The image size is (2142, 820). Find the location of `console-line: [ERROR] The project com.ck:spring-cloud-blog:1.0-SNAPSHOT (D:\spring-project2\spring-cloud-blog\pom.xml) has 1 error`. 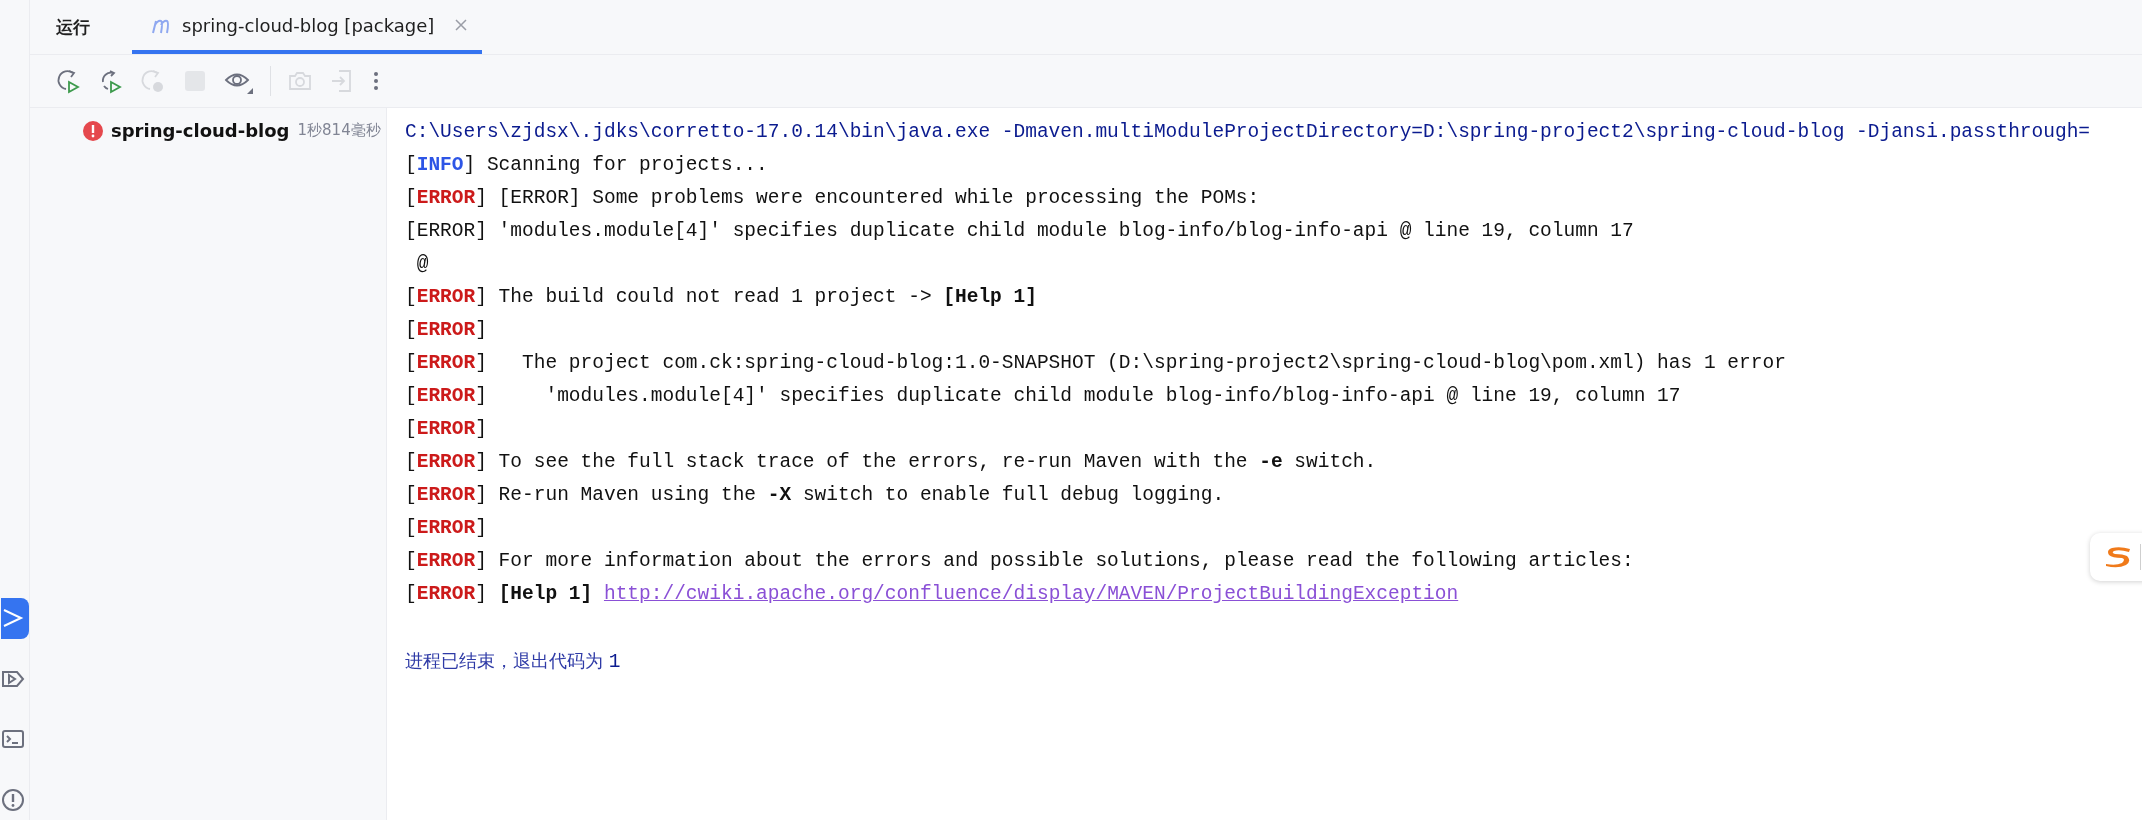

console-line: [ERROR] The project com.ck:spring-cloud-blog:1.0-SNAPSHOT (D:\spring-project2\spring-cloud-blog\pom.xml) has 1 error is located at coordinates (1095, 363).